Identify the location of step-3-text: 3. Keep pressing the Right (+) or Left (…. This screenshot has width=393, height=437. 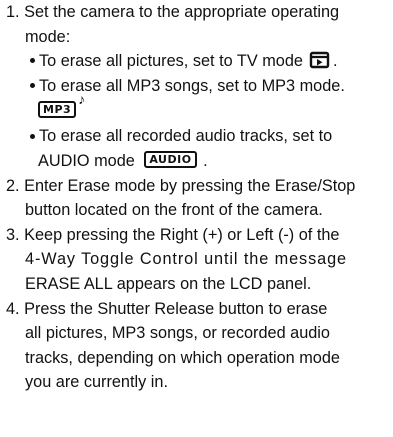
(173, 234).